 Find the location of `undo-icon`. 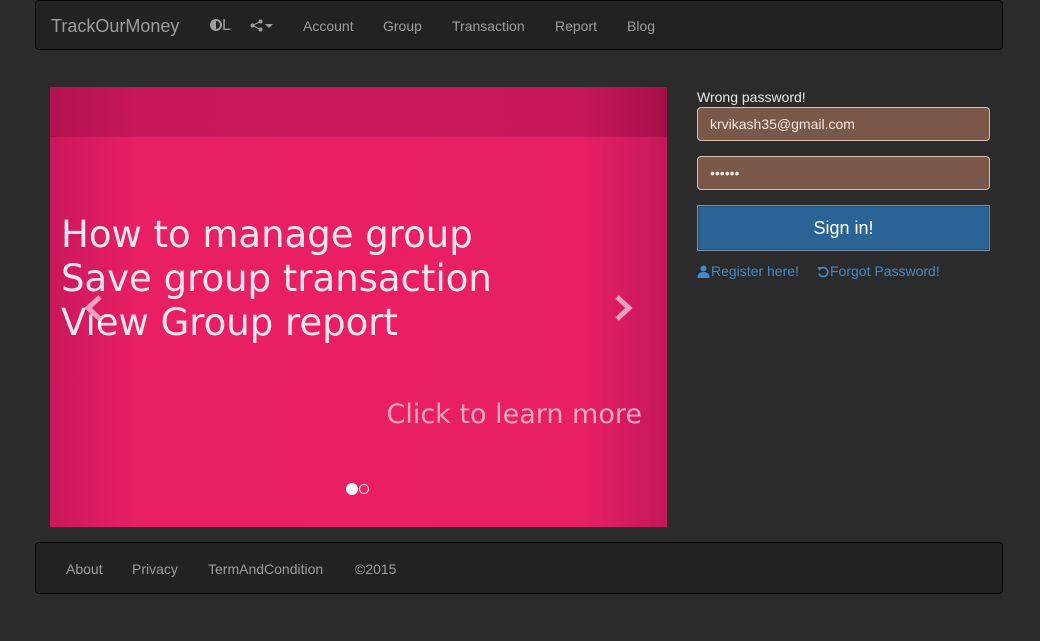

undo-icon is located at coordinates (823, 272).